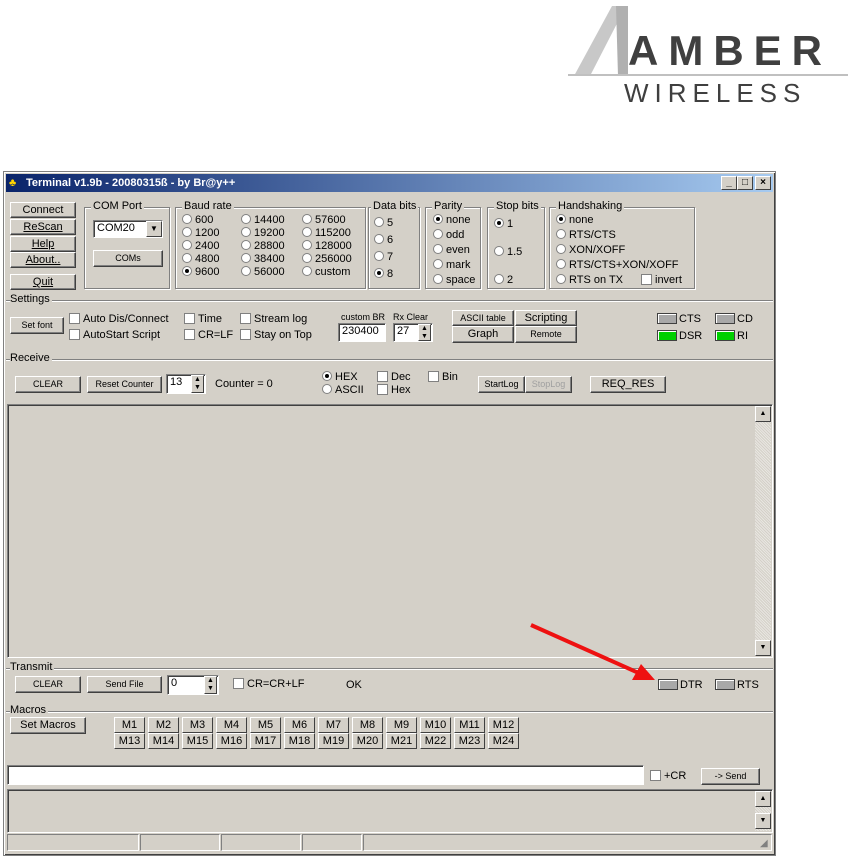  Describe the element at coordinates (401, 741) in the screenshot. I see `macro-button-m21: M21` at that location.